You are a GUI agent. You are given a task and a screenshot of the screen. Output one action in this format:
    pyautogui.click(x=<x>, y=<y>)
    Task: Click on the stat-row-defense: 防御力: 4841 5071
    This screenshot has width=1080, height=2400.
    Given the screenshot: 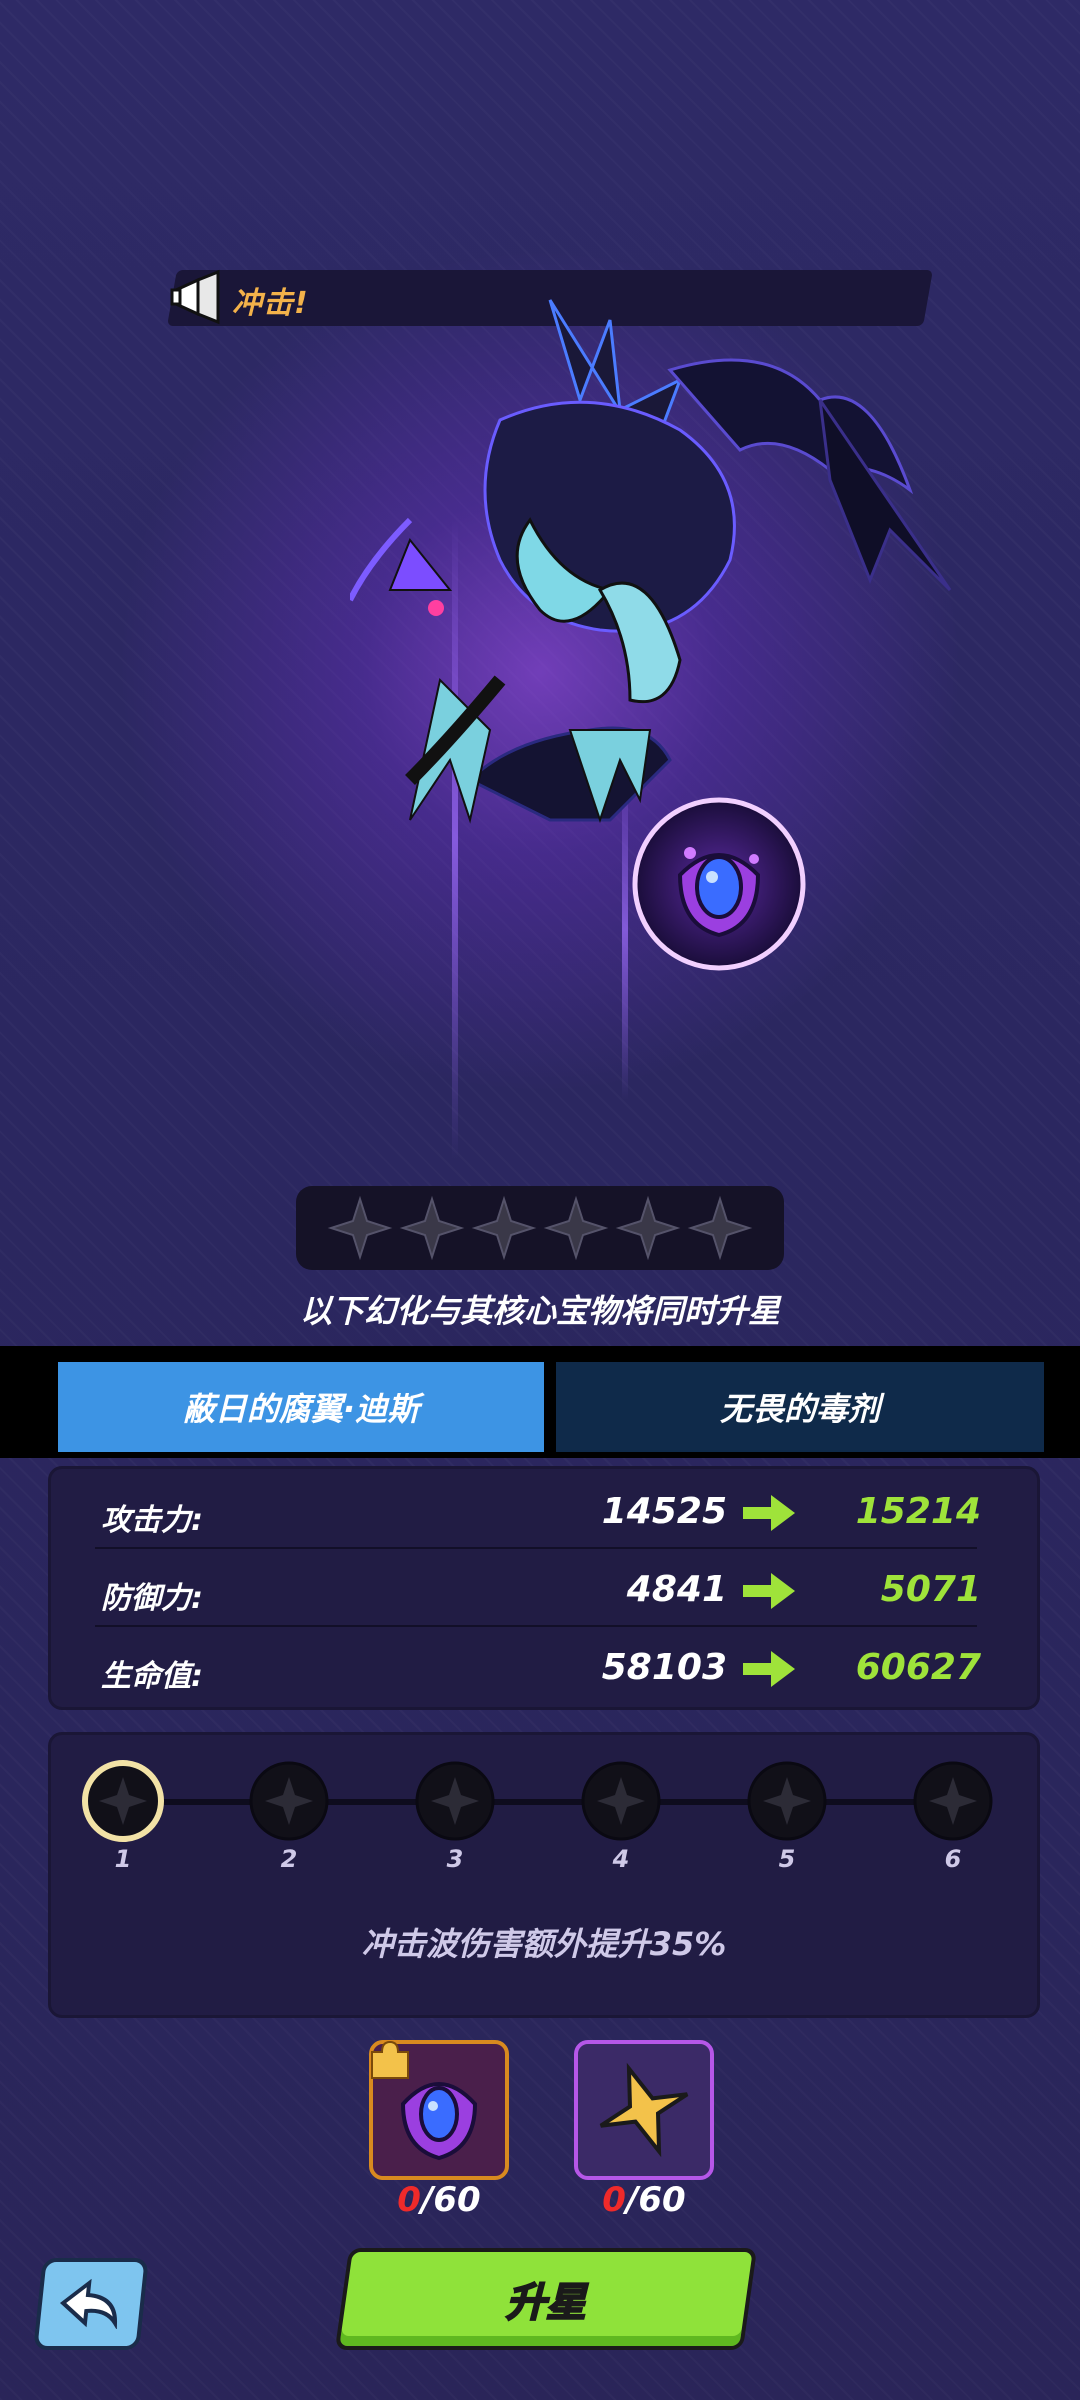 What is the action you would take?
    pyautogui.click(x=544, y=1591)
    